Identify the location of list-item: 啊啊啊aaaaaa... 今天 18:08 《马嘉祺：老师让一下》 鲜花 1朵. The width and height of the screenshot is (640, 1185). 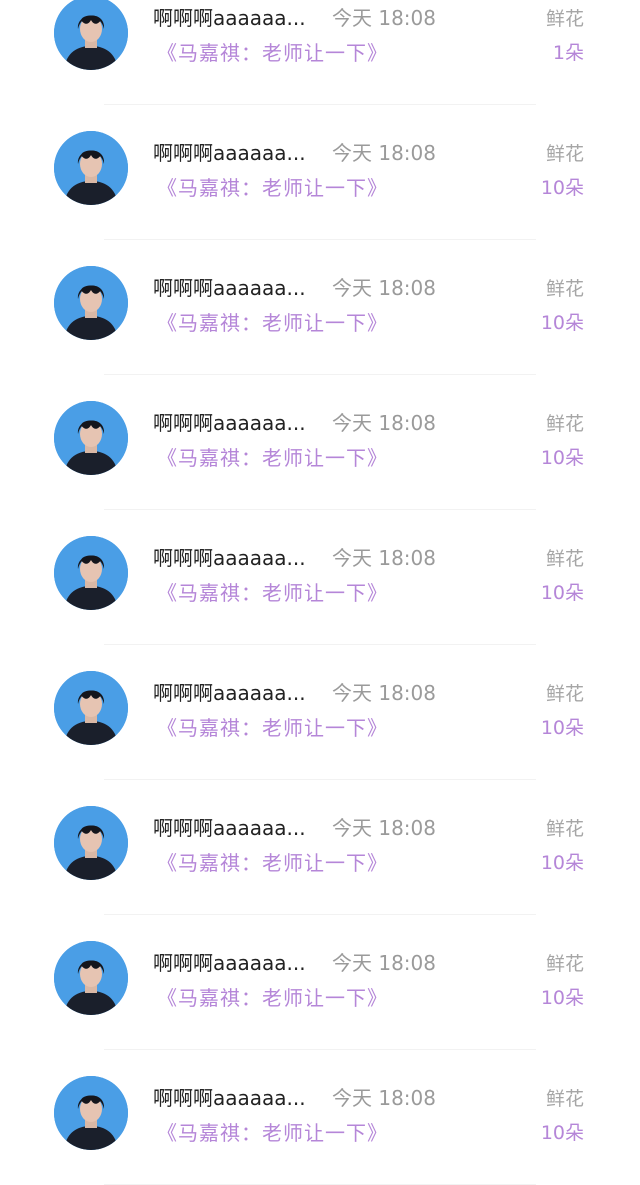
(320, 52).